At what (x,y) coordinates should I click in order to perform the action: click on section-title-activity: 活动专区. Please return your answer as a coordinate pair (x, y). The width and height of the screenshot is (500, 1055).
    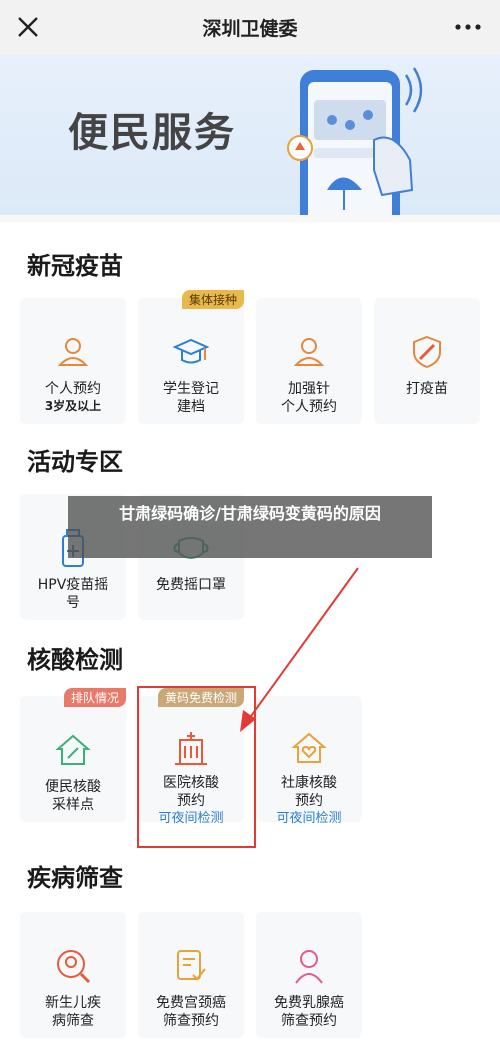
    Looking at the image, I should click on (75, 462).